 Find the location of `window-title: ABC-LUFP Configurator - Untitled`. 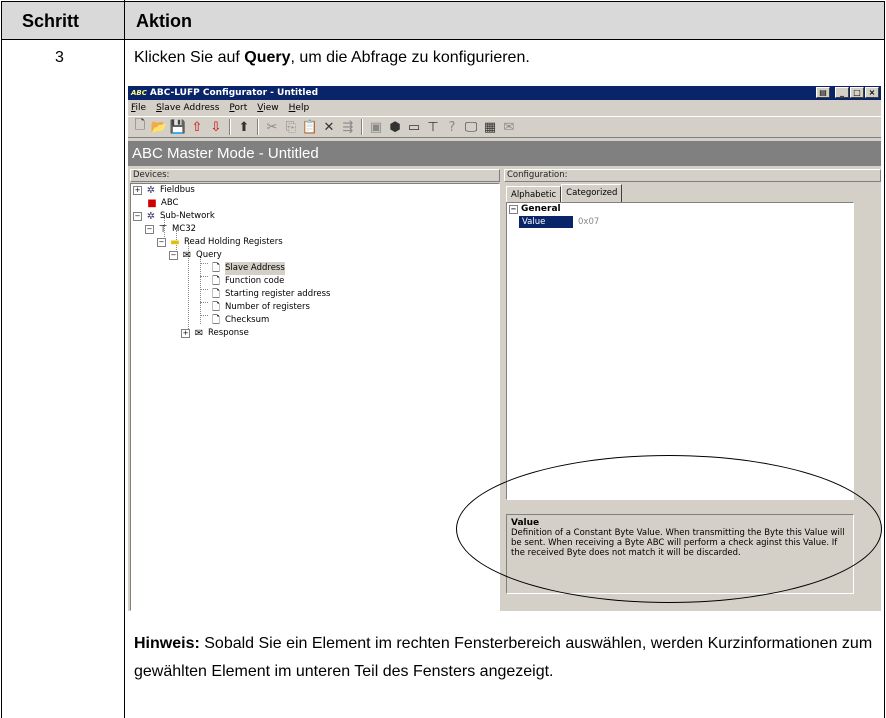

window-title: ABC-LUFP Configurator - Untitled is located at coordinates (234, 93).